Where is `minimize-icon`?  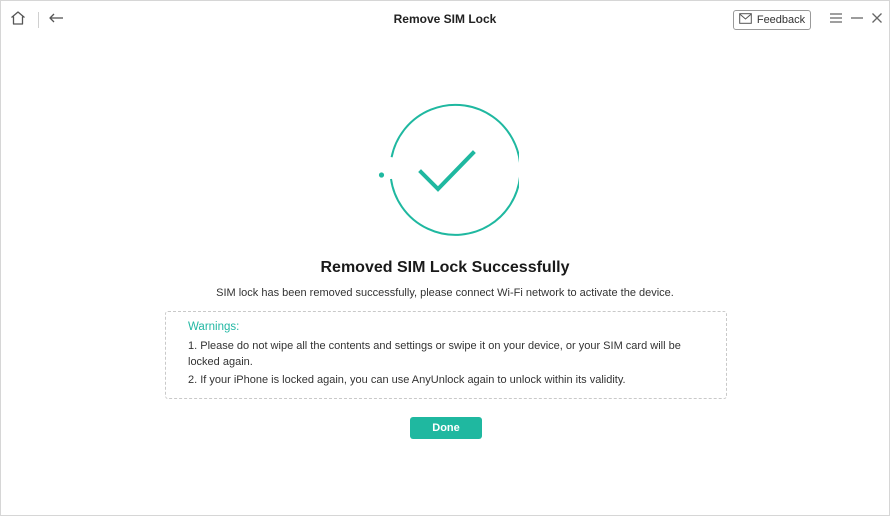 minimize-icon is located at coordinates (857, 20).